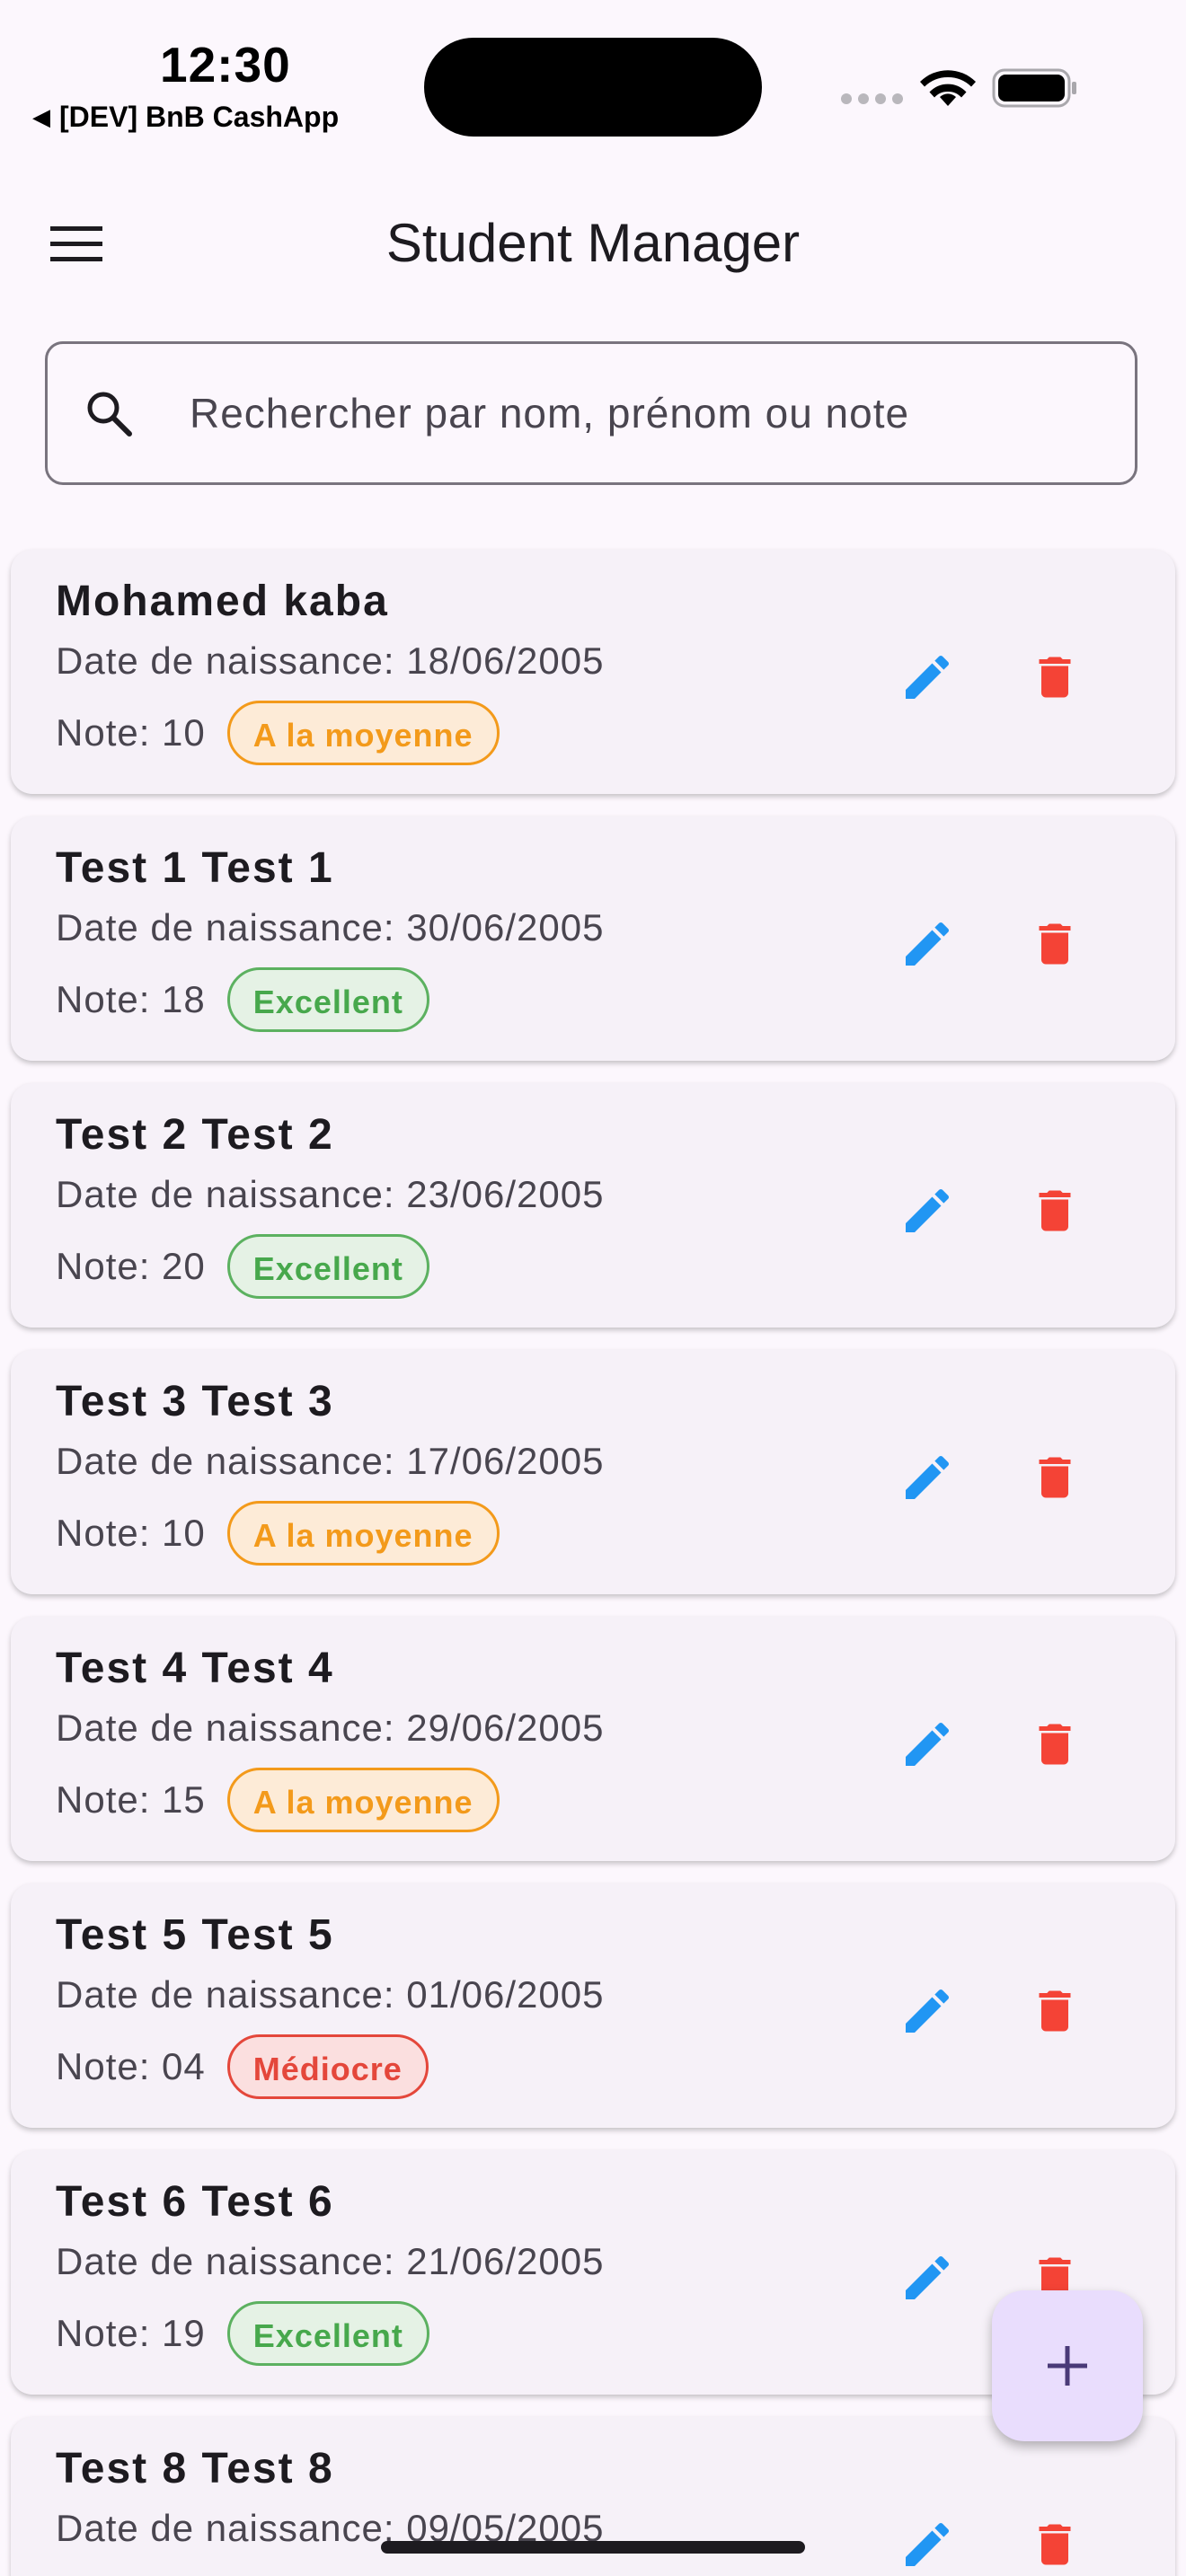 This screenshot has height=2576, width=1186. What do you see at coordinates (131, 2333) in the screenshot?
I see `student-note: Note: 19` at bounding box center [131, 2333].